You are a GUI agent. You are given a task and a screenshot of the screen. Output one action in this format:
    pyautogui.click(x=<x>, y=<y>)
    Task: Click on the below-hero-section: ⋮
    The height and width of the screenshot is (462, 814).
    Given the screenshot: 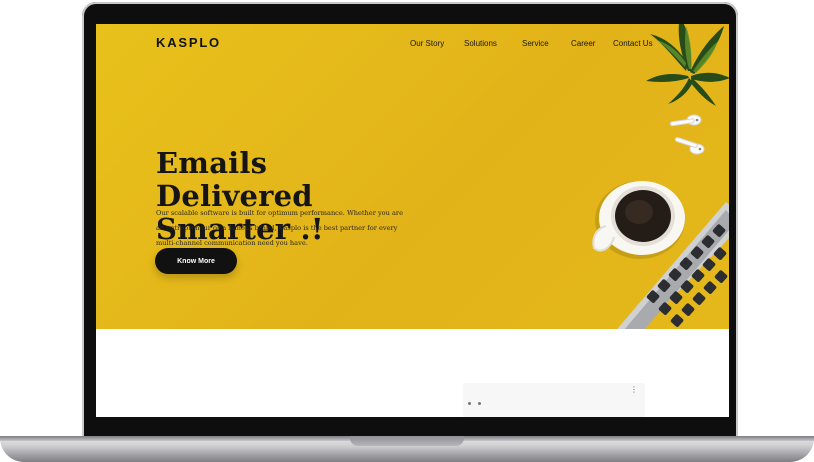 What is the action you would take?
    pyautogui.click(x=412, y=373)
    